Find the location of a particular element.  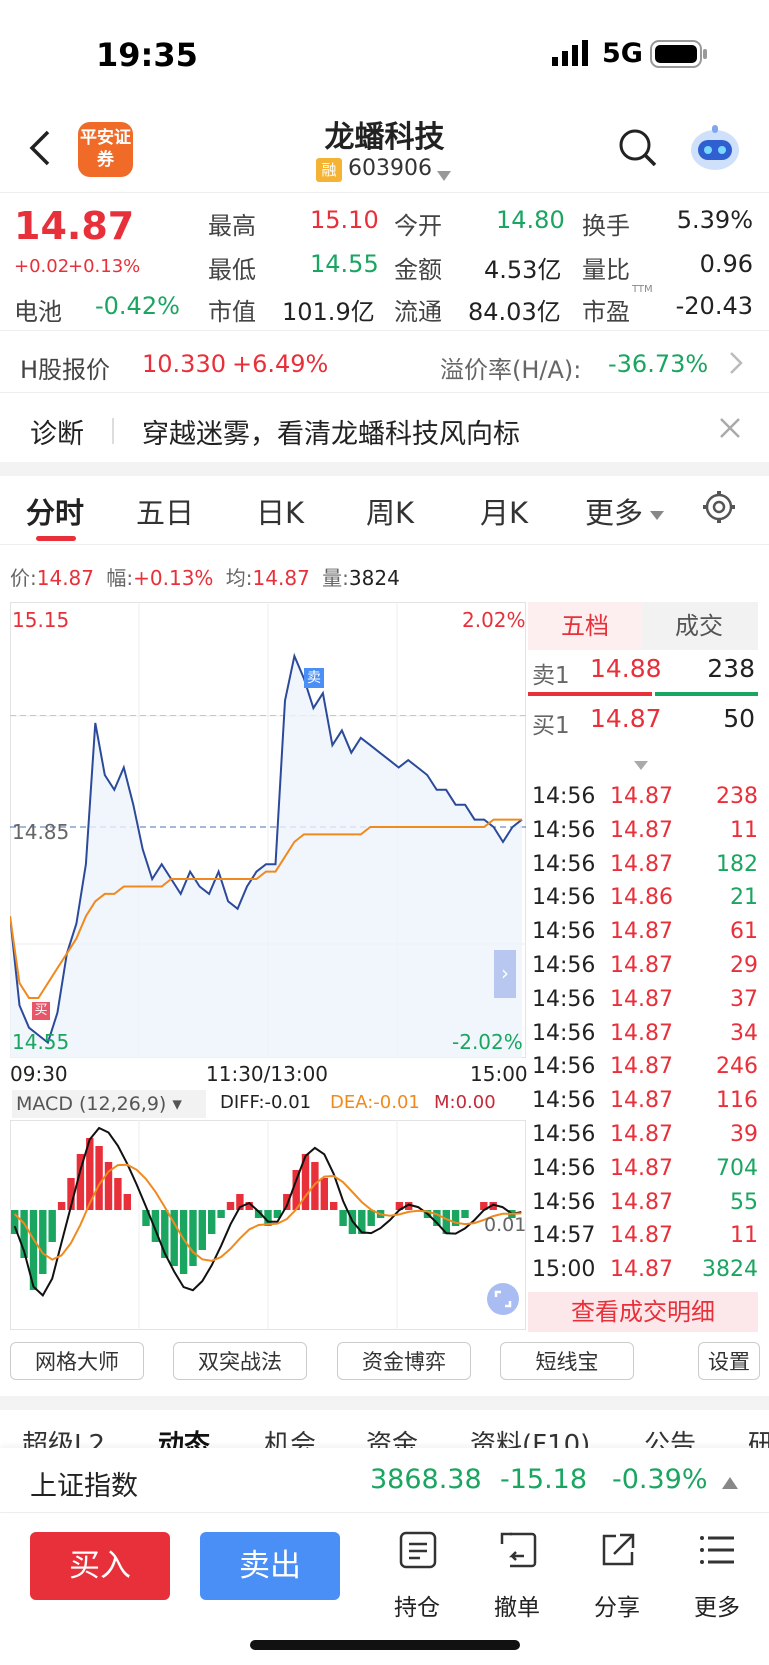

fullscreen-icon is located at coordinates (503, 1301).